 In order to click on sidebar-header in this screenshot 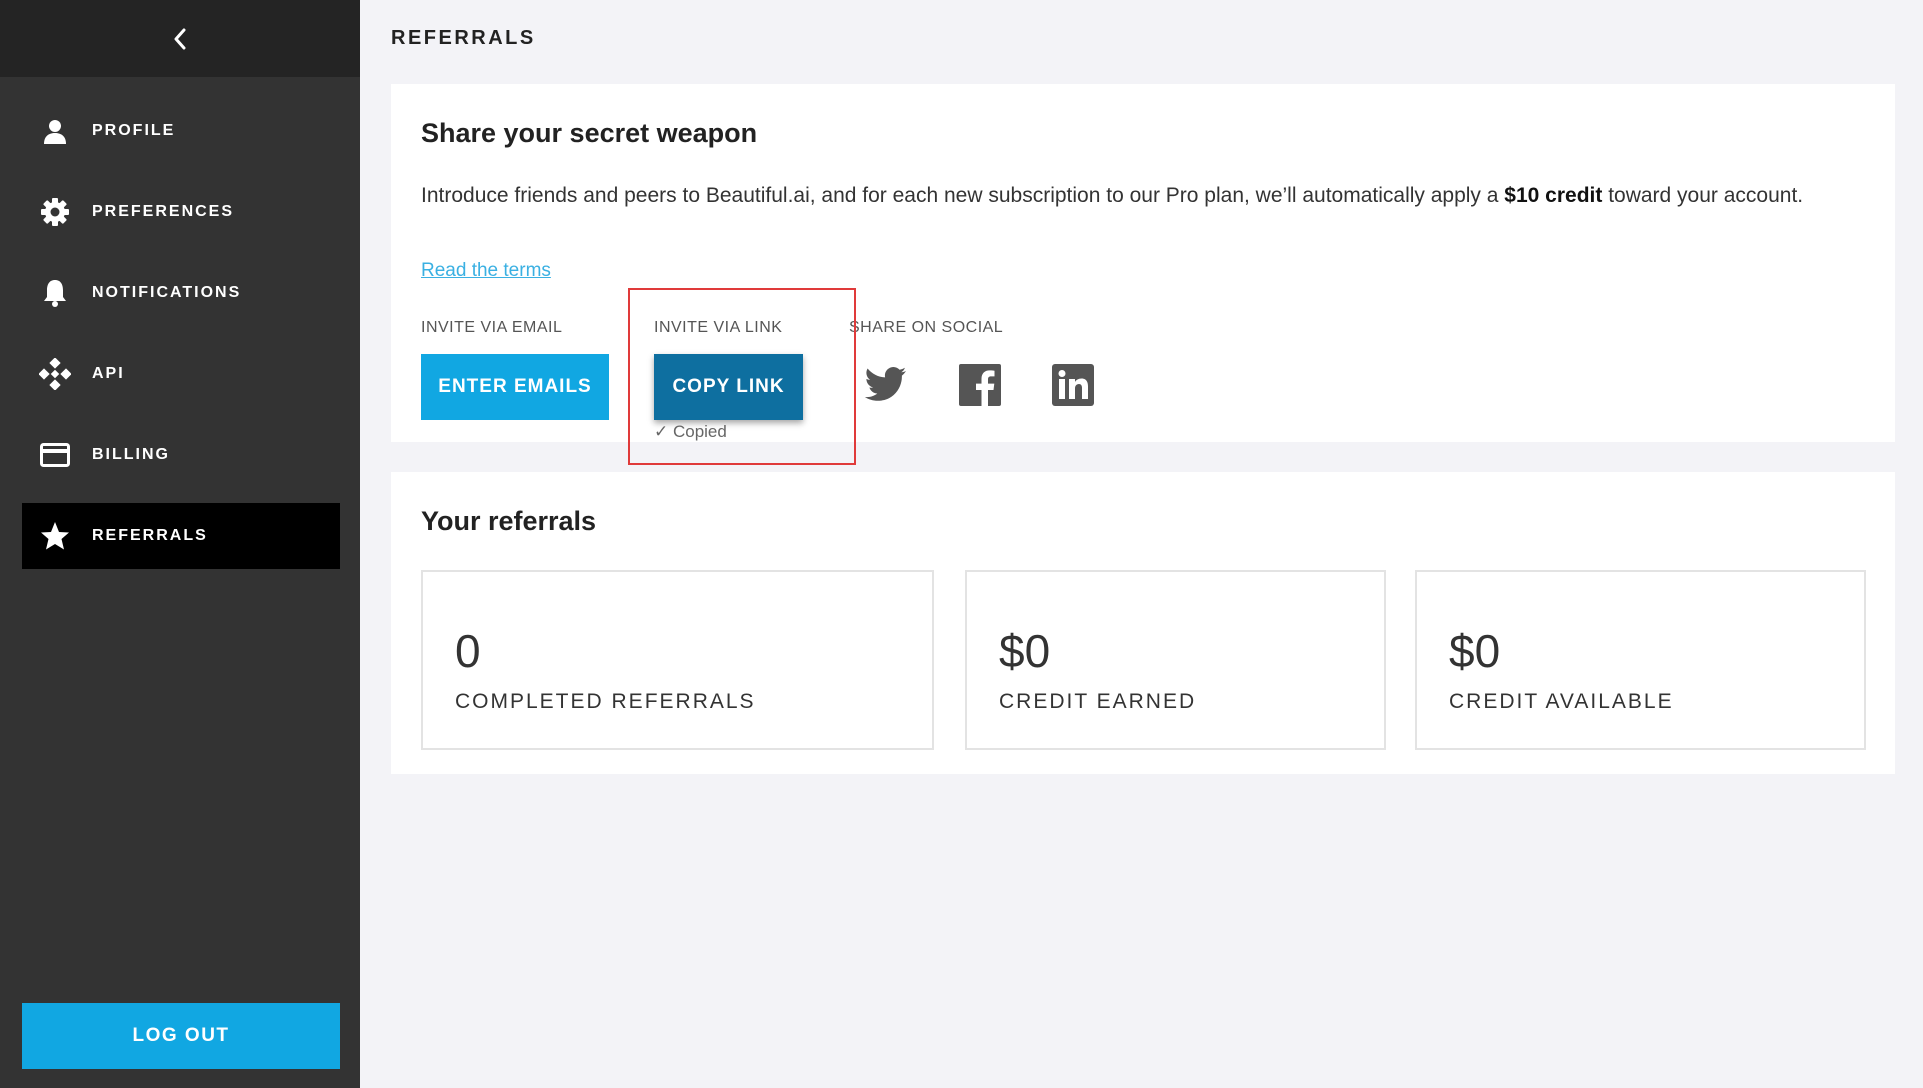, I will do `click(180, 38)`.